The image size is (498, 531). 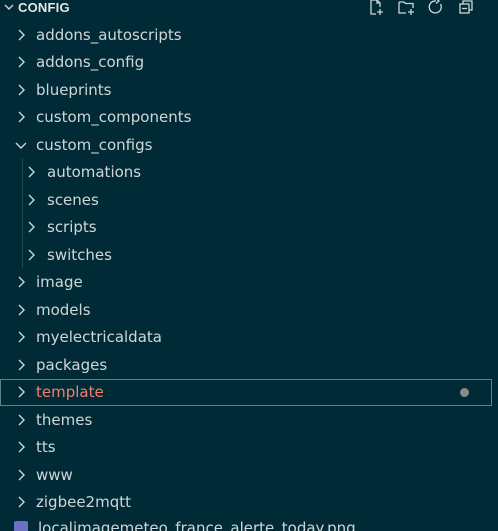 What do you see at coordinates (436, 8) in the screenshot?
I see `refresh-icon` at bounding box center [436, 8].